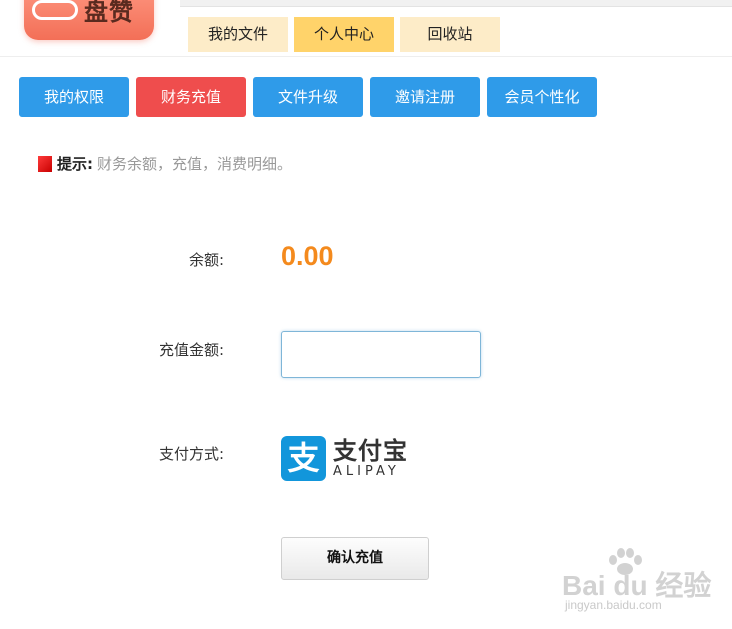  I want to click on header-divider, so click(366, 56).